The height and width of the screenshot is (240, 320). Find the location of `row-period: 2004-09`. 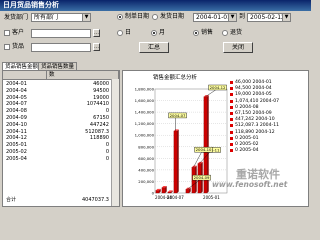

row-period: 2004-09 is located at coordinates (16, 118).